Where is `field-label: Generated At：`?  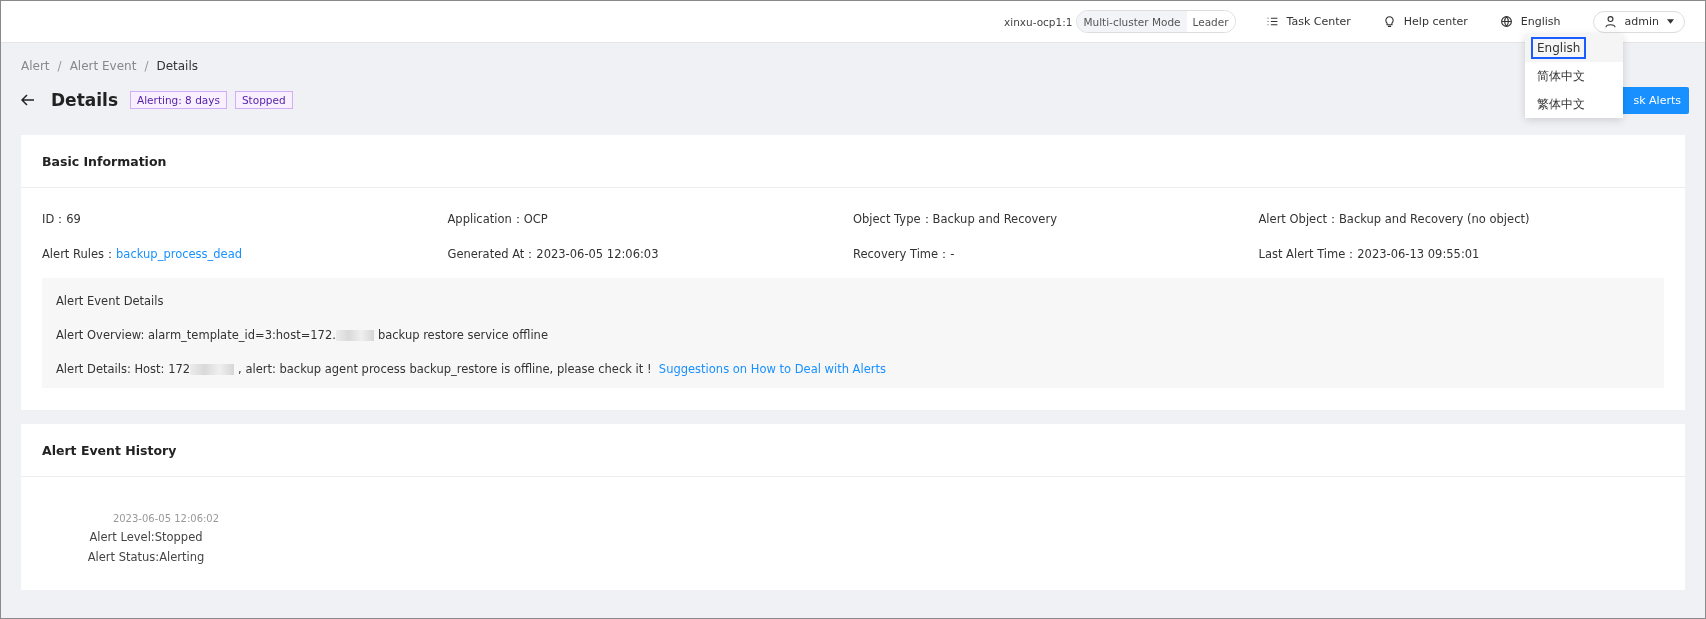
field-label: Generated At： is located at coordinates (492, 254).